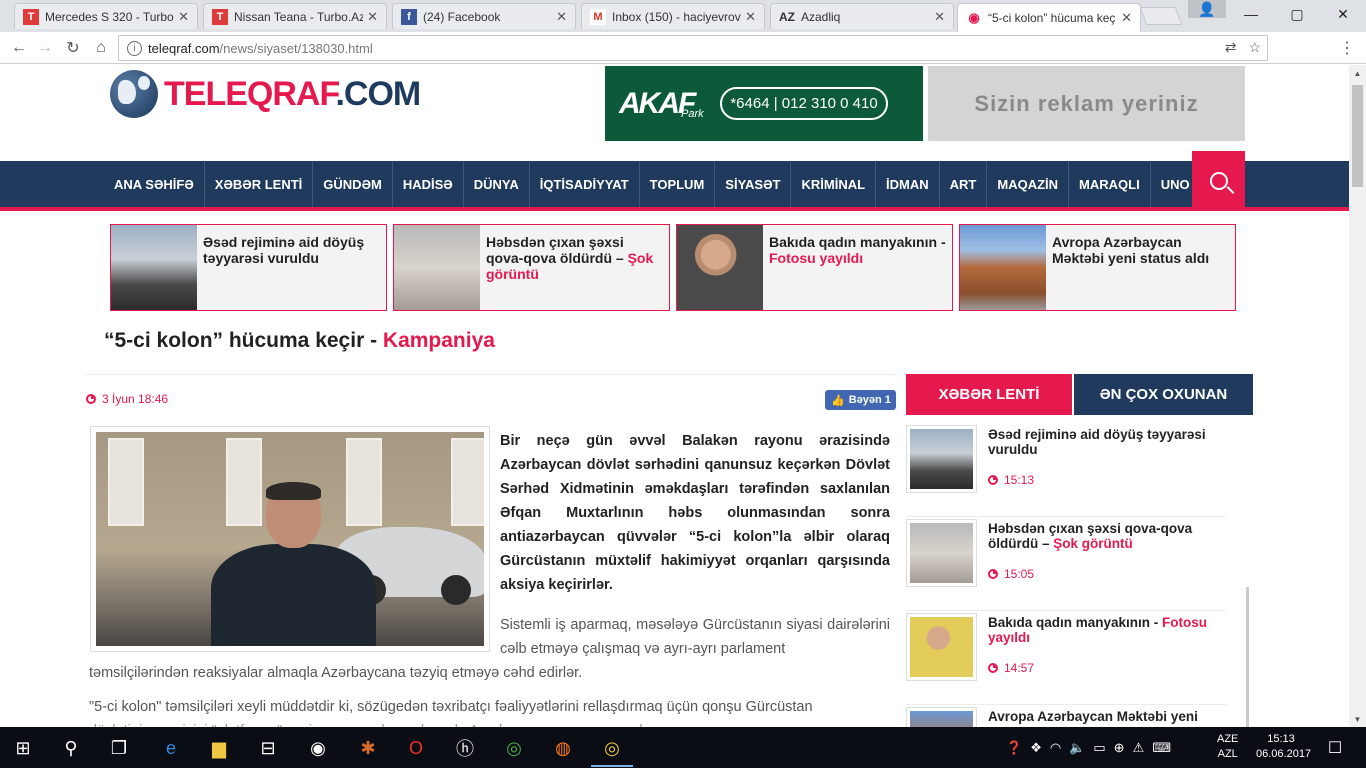 Image resolution: width=1366 pixels, height=768 pixels. What do you see at coordinates (1254, 47) in the screenshot?
I see `bookmark-star-icon: ☆` at bounding box center [1254, 47].